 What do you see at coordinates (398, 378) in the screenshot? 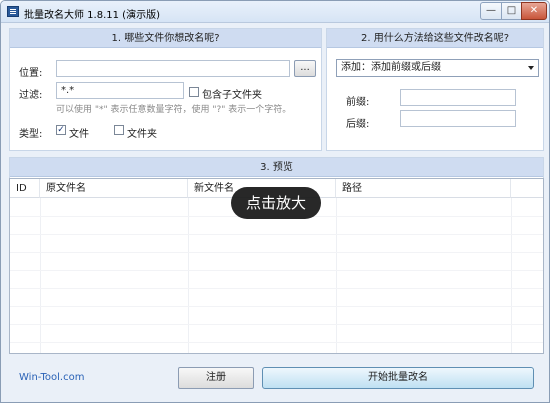
I see `start-batch-rename-button: 开始批量改名` at bounding box center [398, 378].